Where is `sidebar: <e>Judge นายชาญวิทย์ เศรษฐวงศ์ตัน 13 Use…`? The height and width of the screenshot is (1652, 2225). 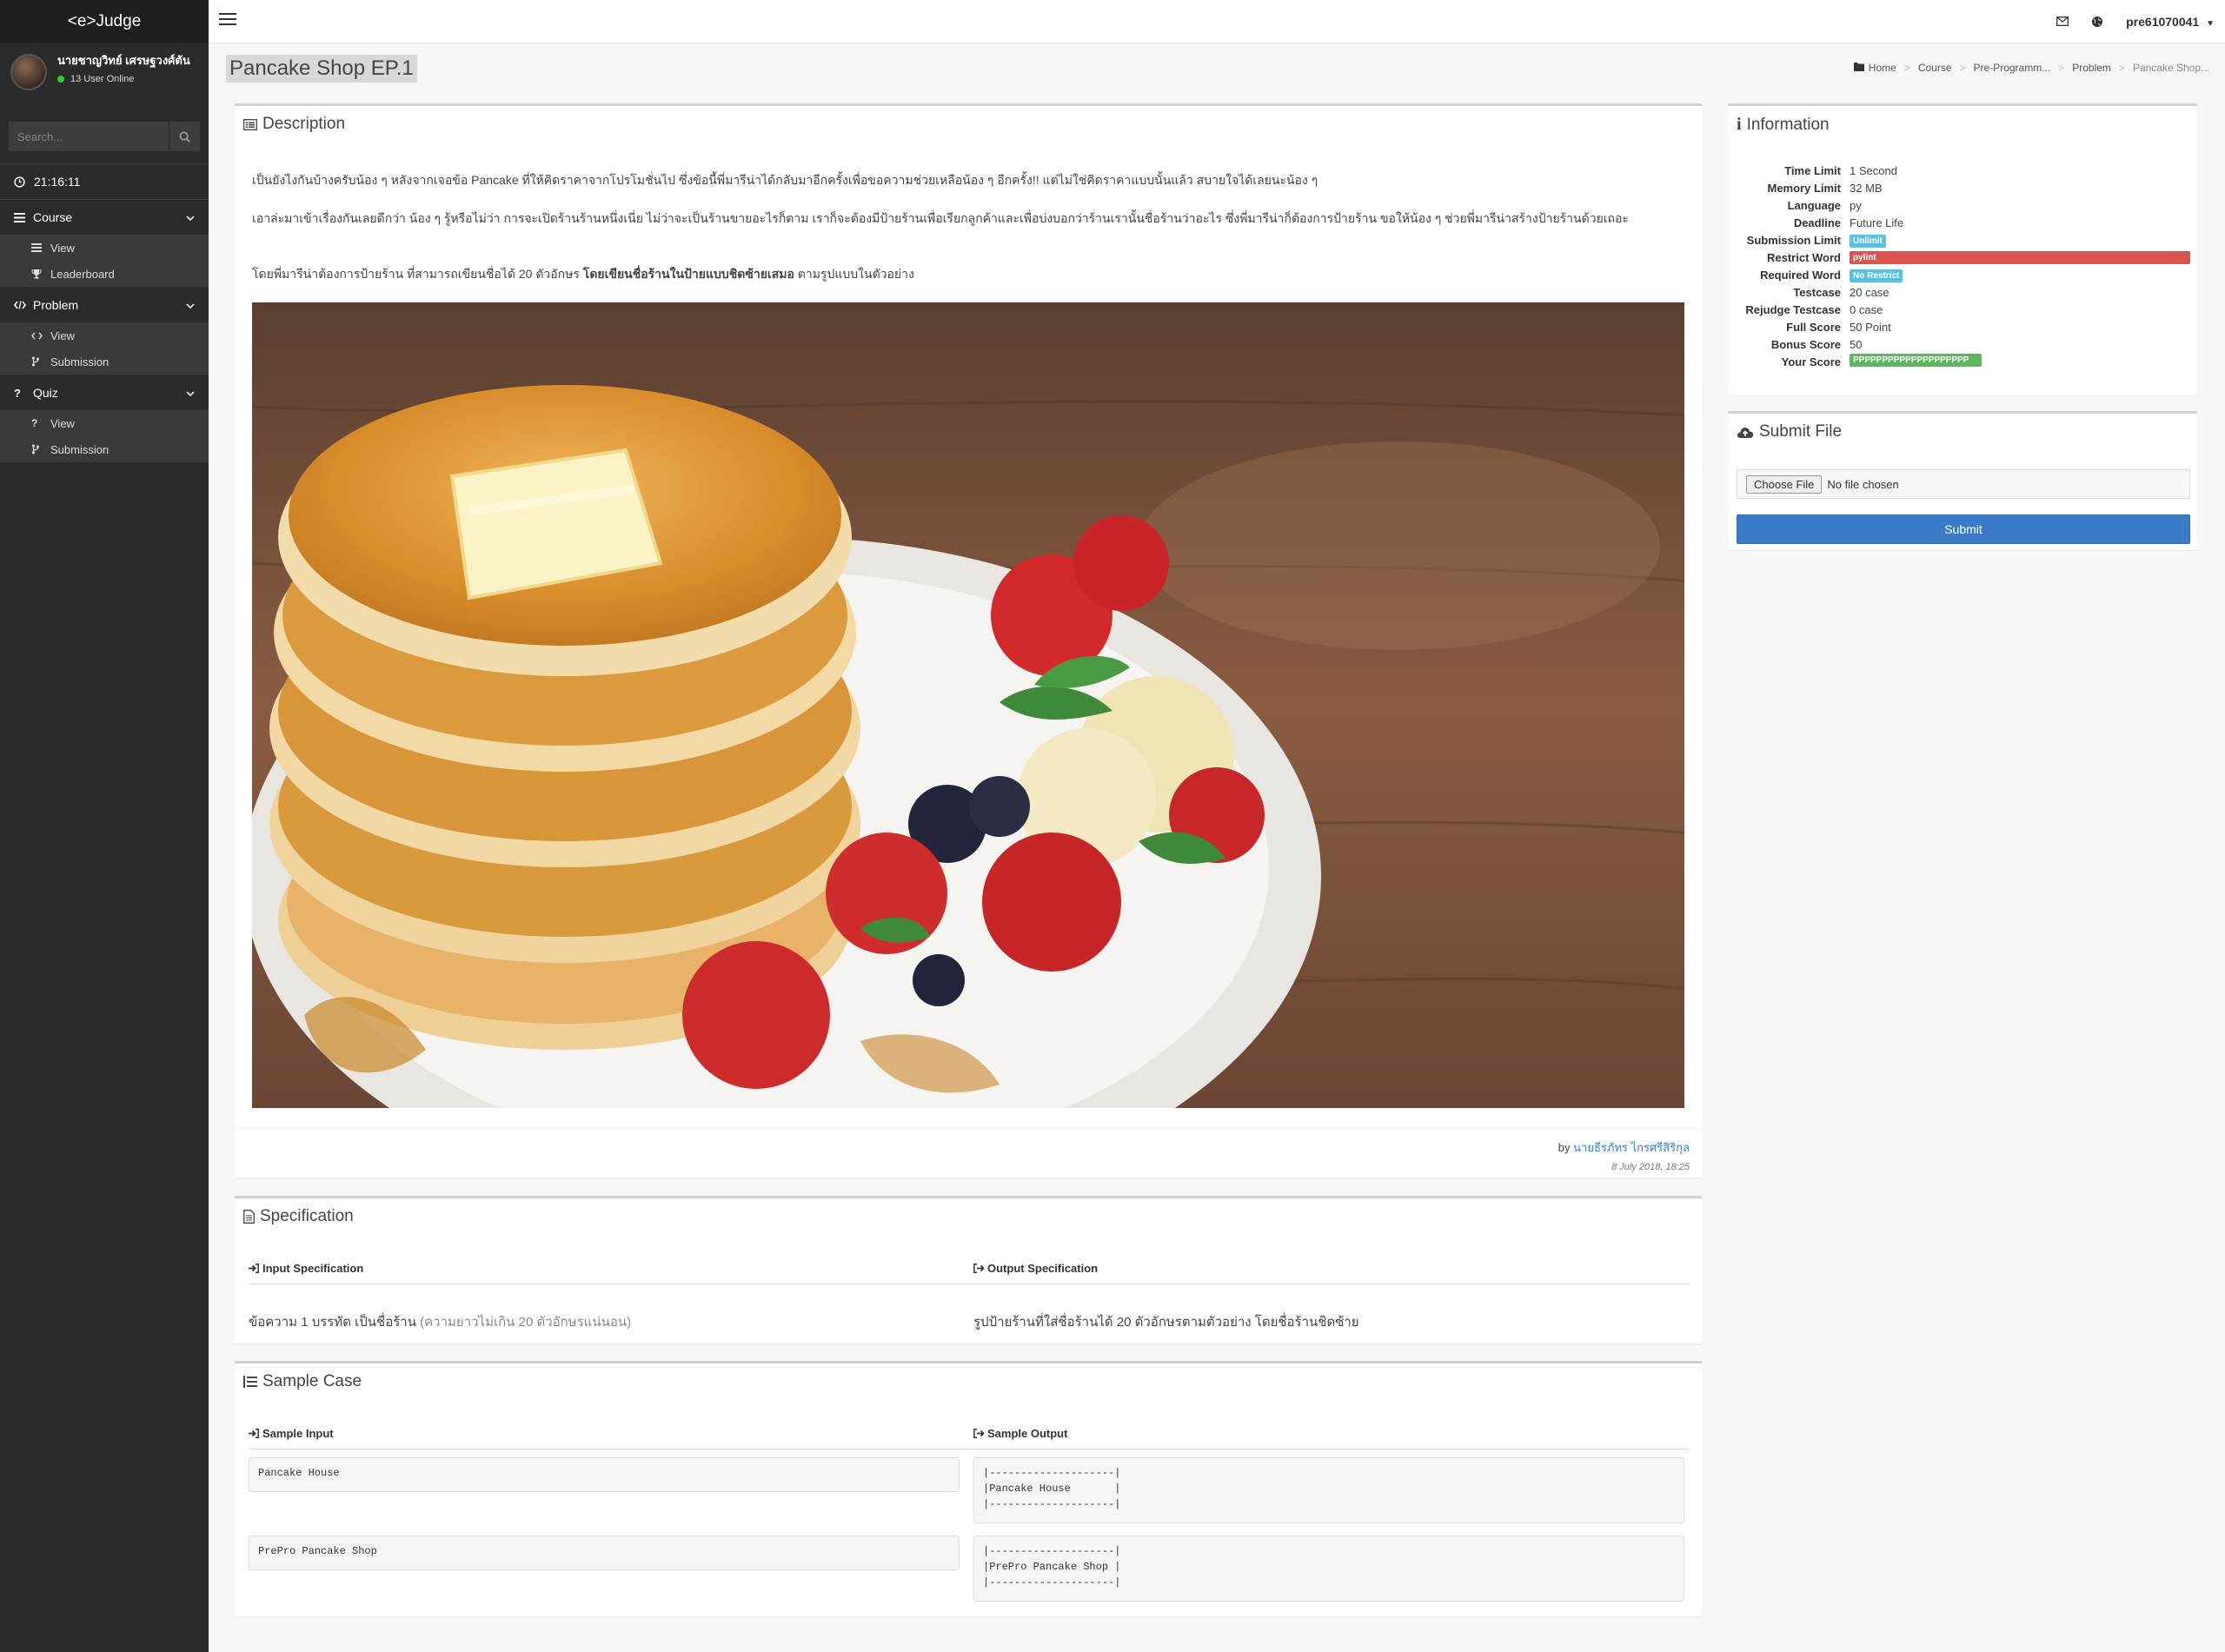 sidebar: <e>Judge นายชาญวิทย์ เศรษฐวงศ์ตัน 13 Use… is located at coordinates (105, 826).